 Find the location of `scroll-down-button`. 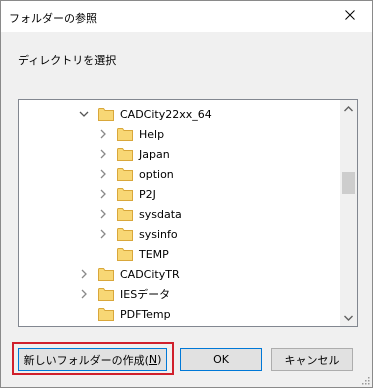

scroll-down-button is located at coordinates (348, 317).